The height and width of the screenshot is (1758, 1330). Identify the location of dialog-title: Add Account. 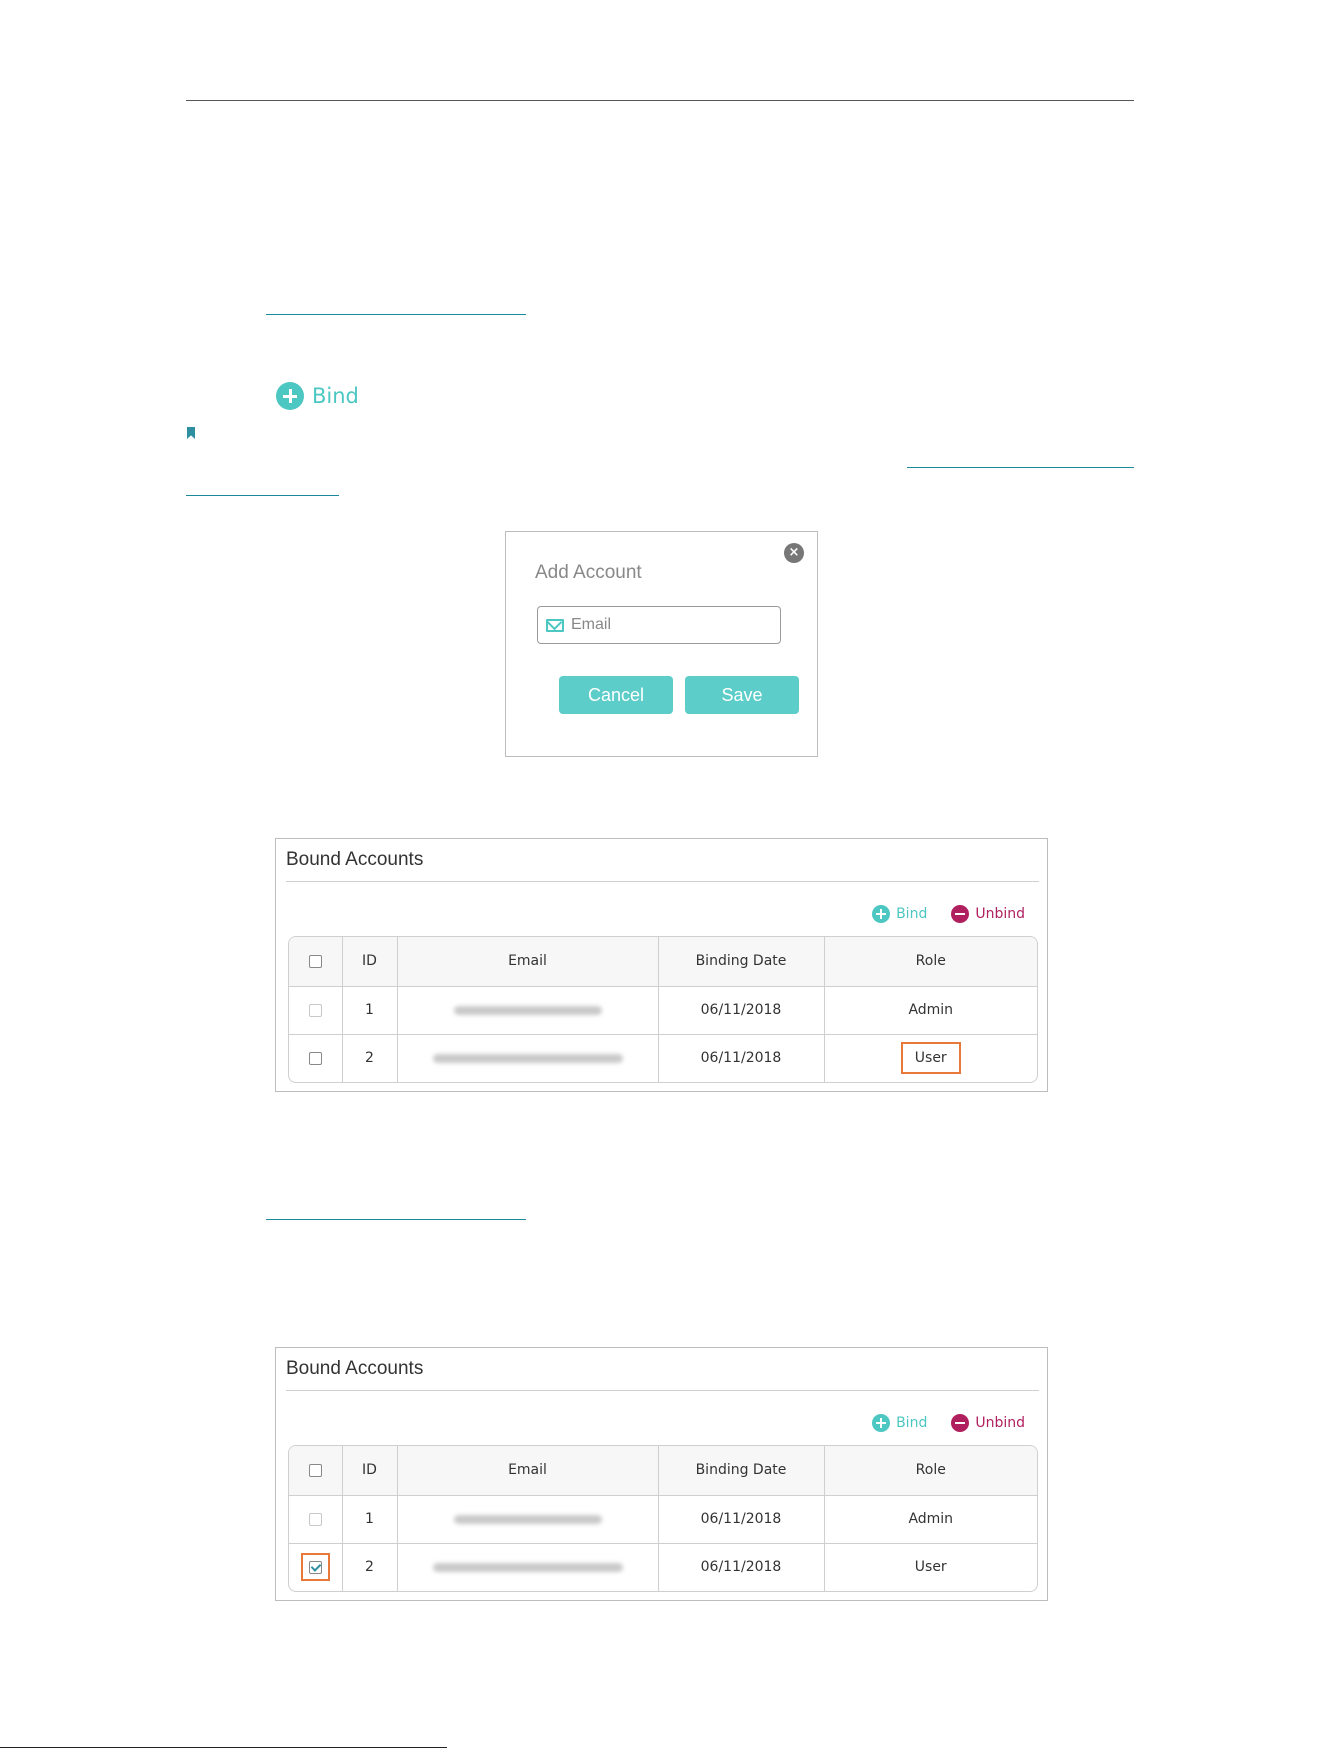
(588, 572).